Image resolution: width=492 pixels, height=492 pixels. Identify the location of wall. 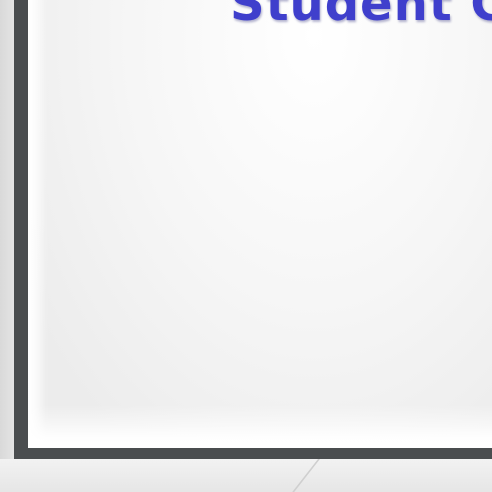
(7, 229).